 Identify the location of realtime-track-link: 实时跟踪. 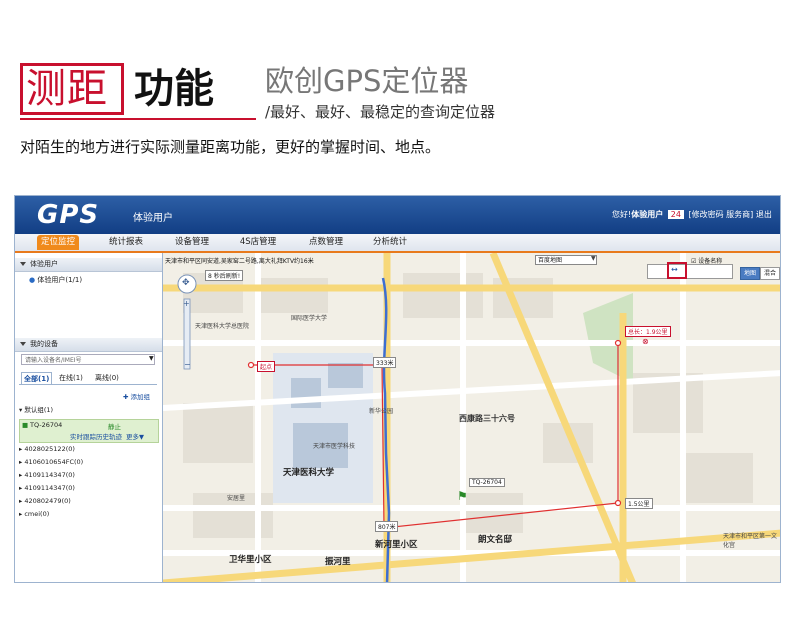
(83, 436).